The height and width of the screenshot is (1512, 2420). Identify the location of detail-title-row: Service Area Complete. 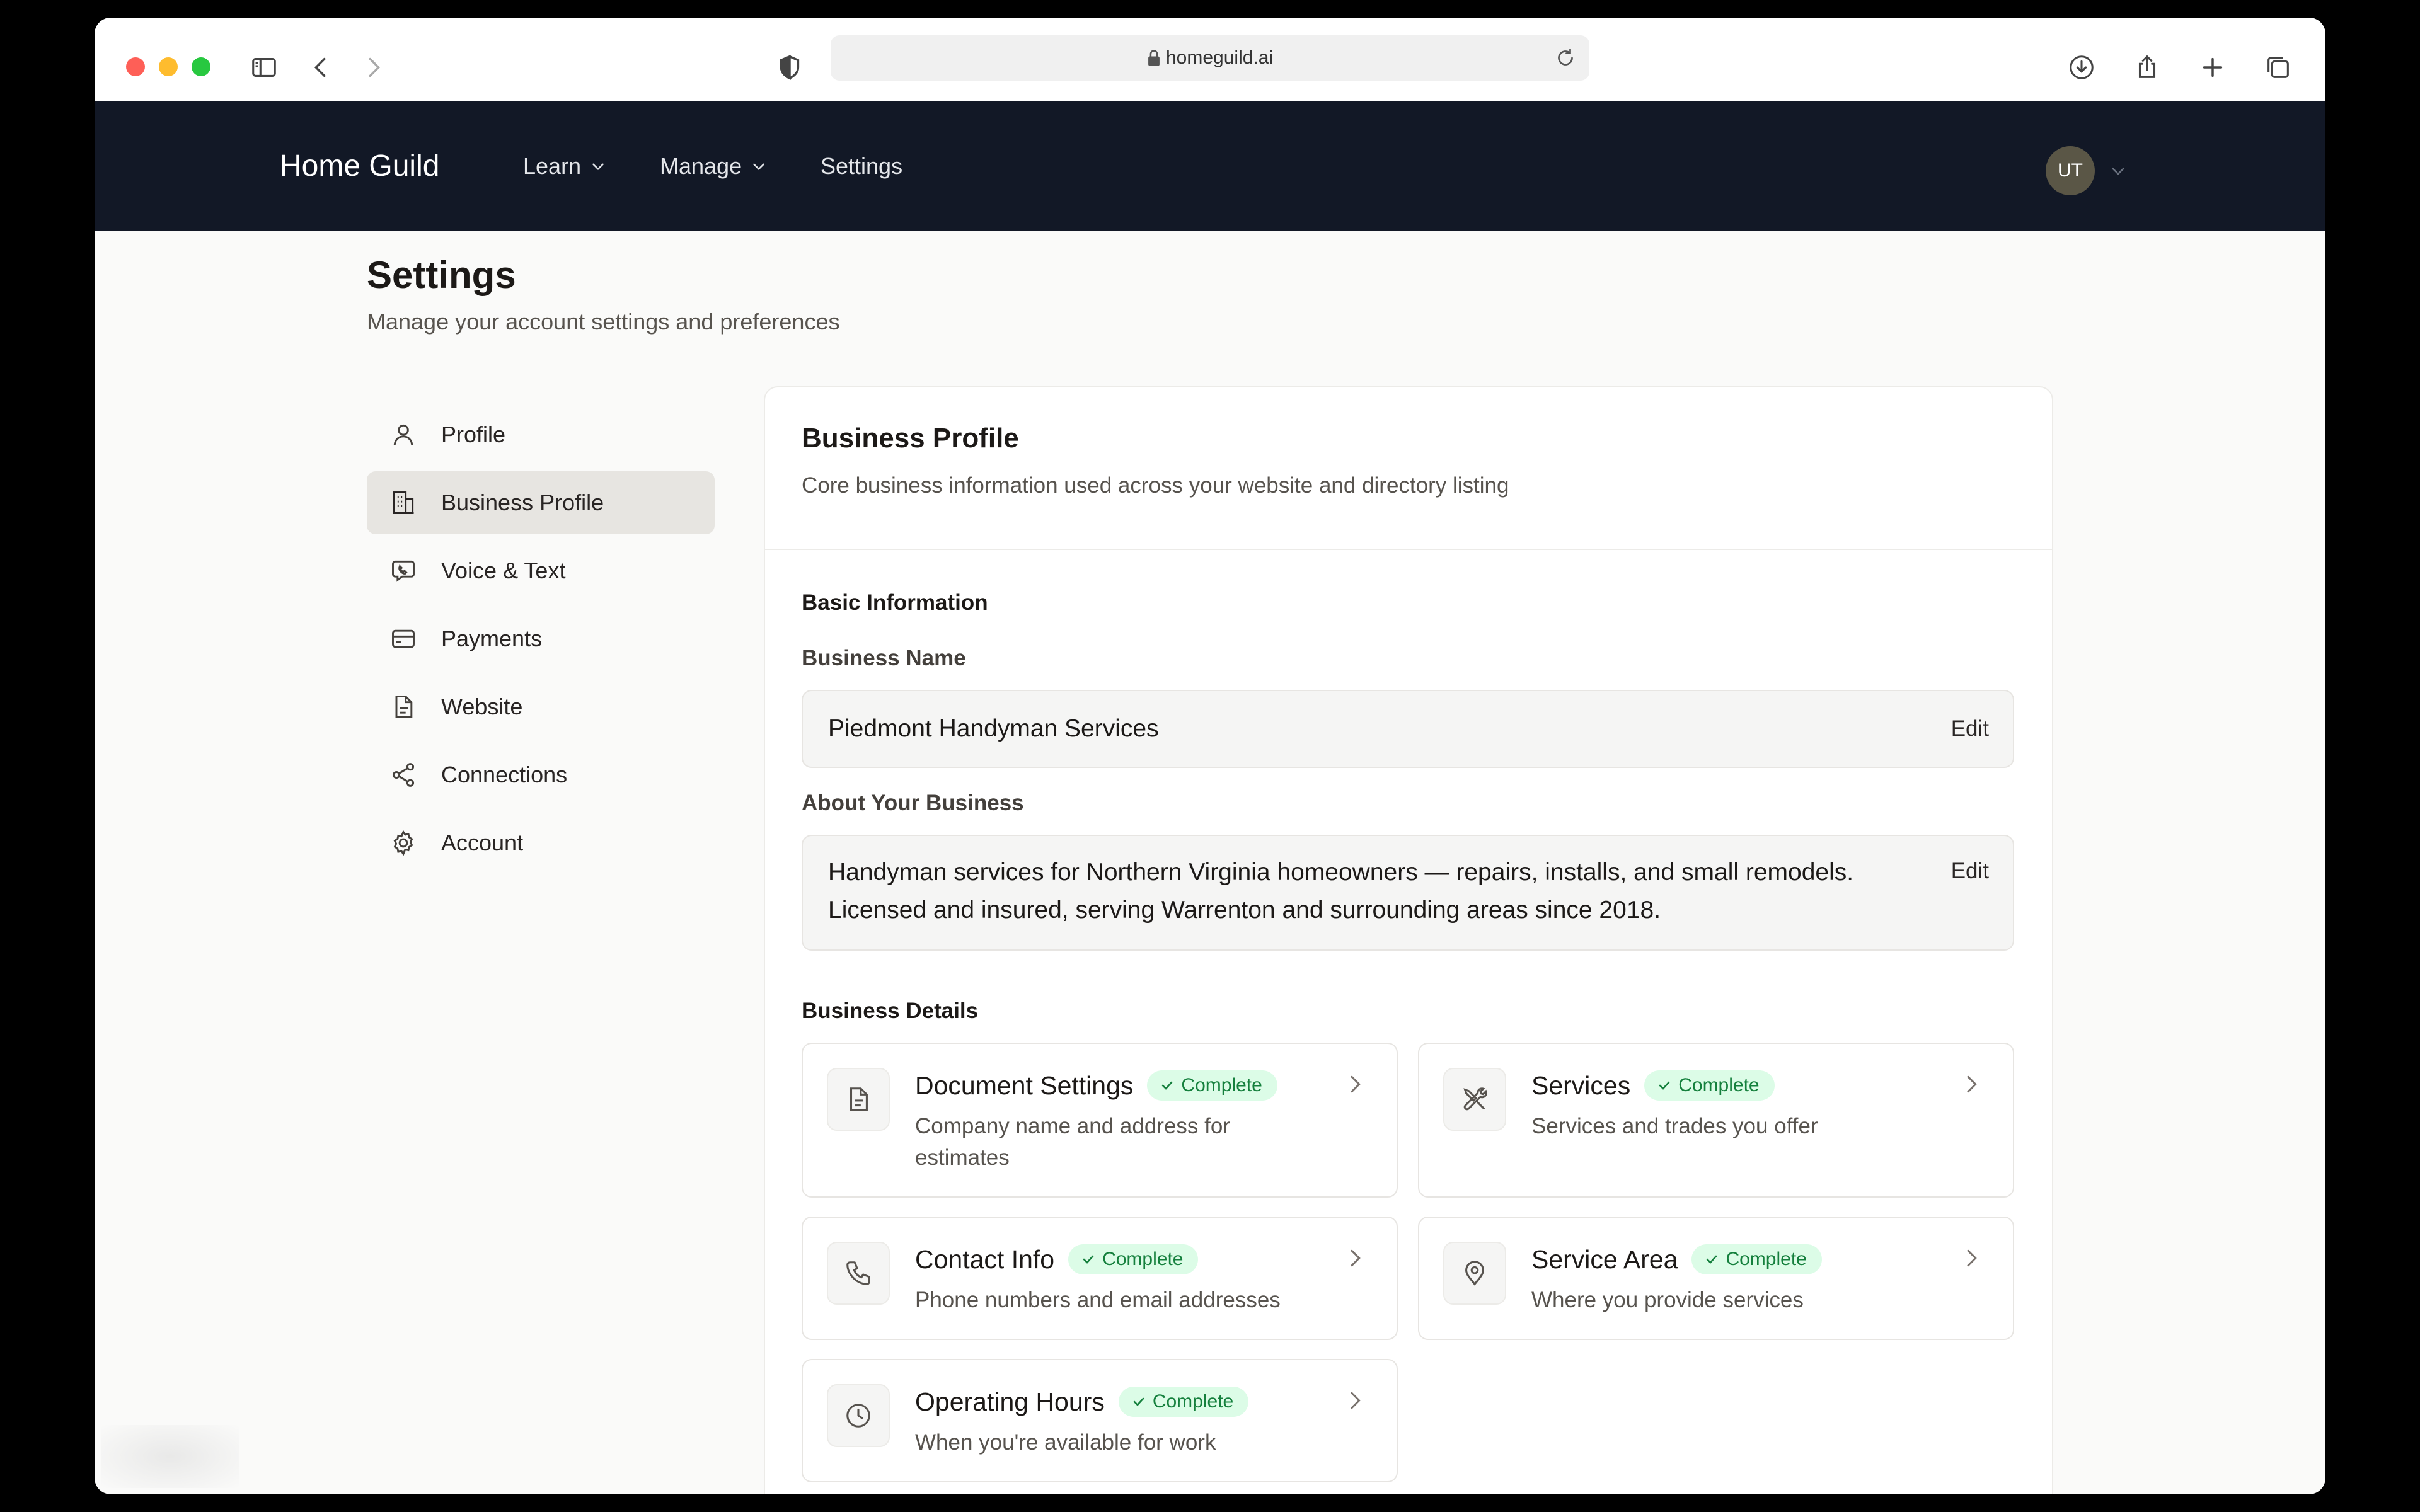
(1676, 1259).